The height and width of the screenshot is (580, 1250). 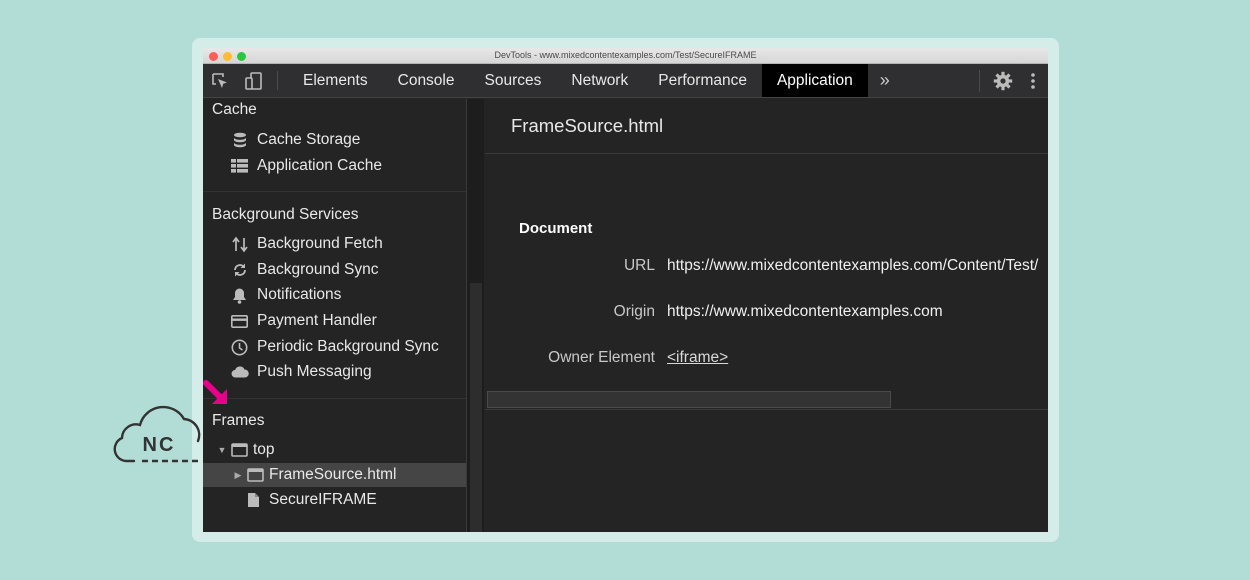 I want to click on sidebar-item-payment-handler: Payment Handler, so click(x=303, y=321).